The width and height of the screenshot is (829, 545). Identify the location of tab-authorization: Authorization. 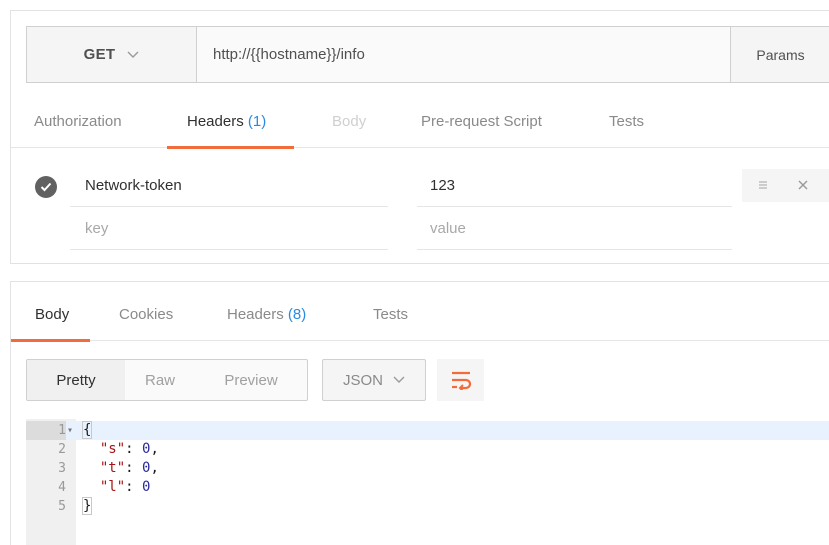
(78, 122).